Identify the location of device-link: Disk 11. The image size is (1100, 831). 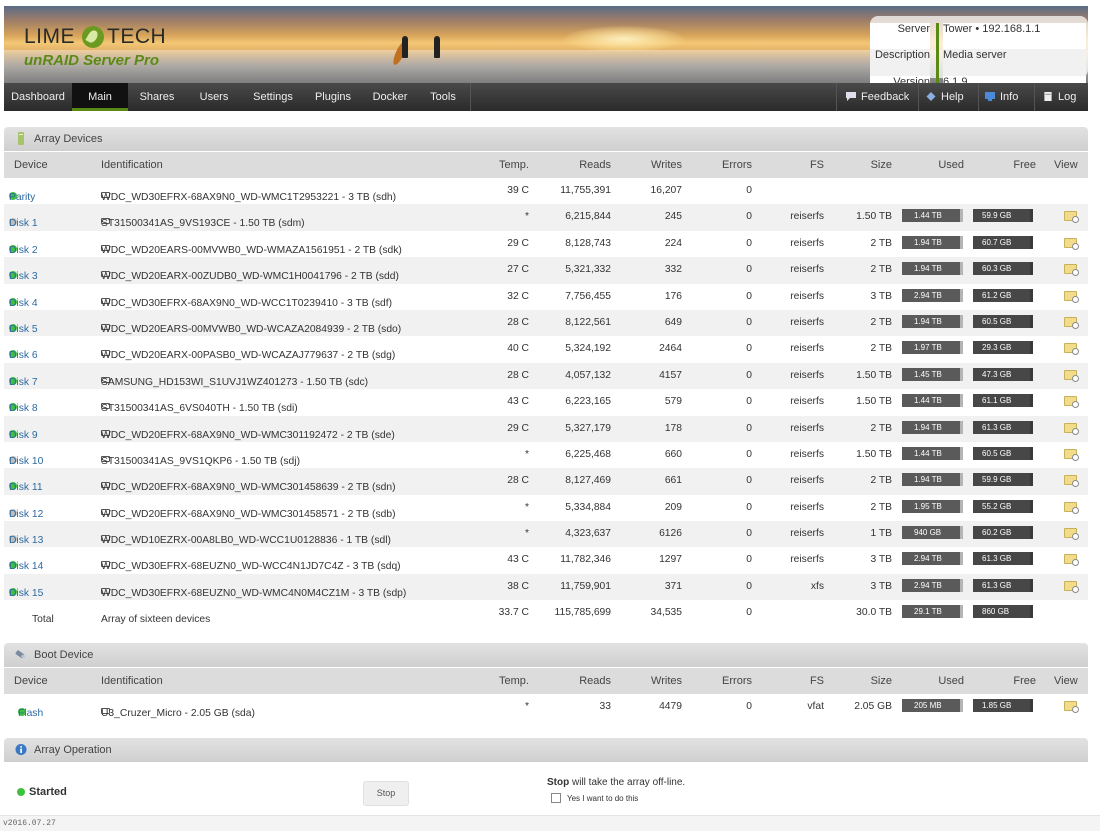
(26, 487).